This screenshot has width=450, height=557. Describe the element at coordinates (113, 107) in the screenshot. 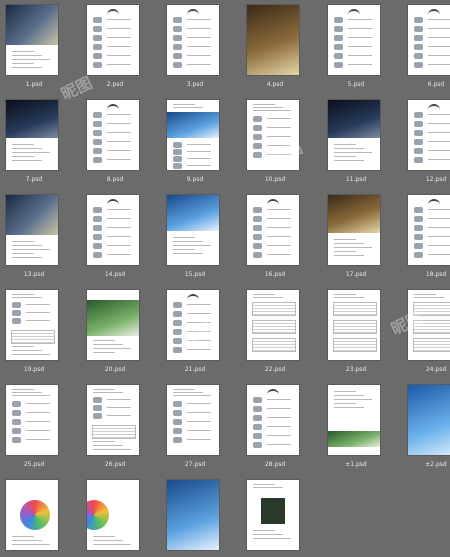

I see `brand-logo` at that location.